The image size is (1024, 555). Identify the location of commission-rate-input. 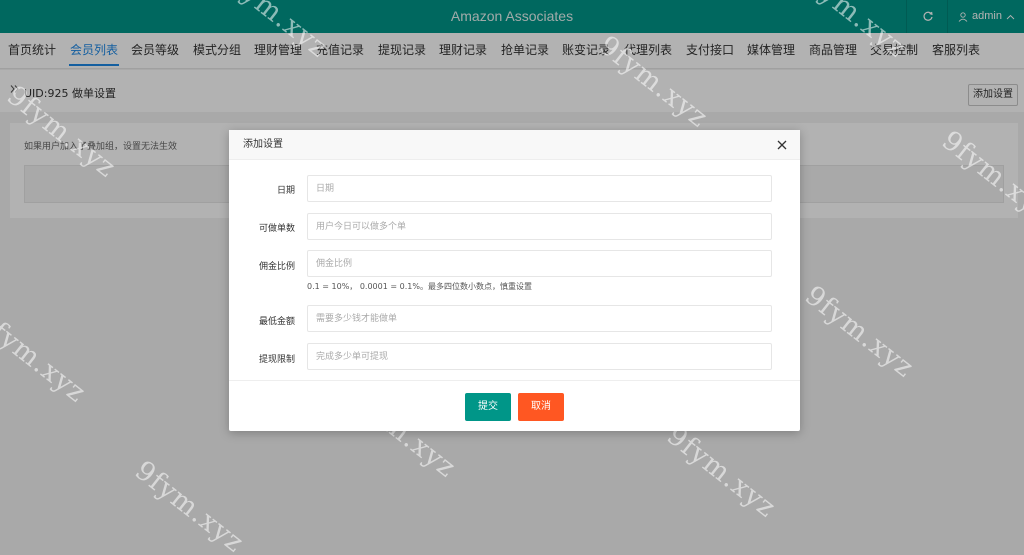
(539, 263).